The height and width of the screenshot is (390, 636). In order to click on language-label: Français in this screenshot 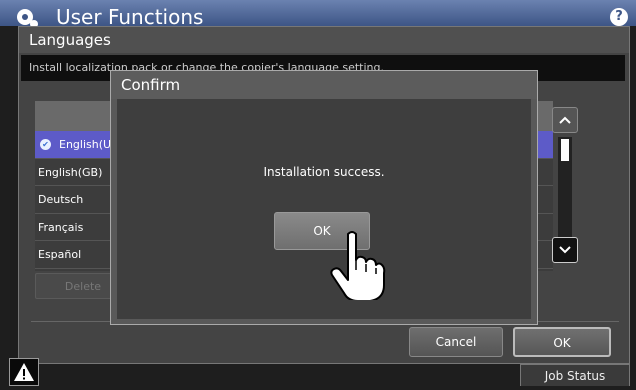, I will do `click(61, 227)`.